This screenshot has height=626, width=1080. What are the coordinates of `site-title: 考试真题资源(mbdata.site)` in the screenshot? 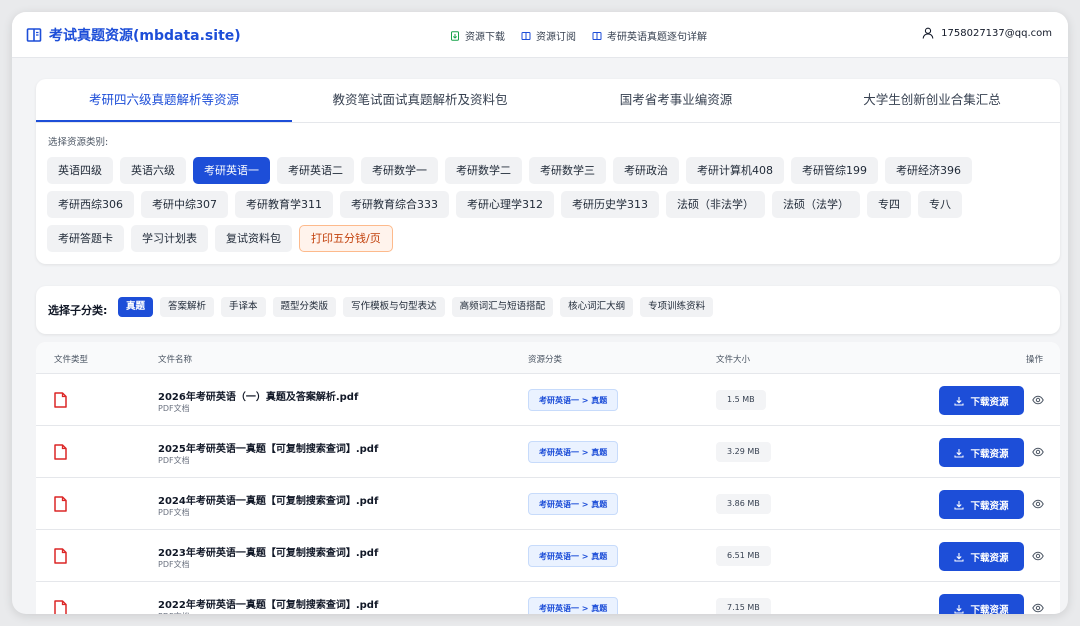 It's located at (145, 36).